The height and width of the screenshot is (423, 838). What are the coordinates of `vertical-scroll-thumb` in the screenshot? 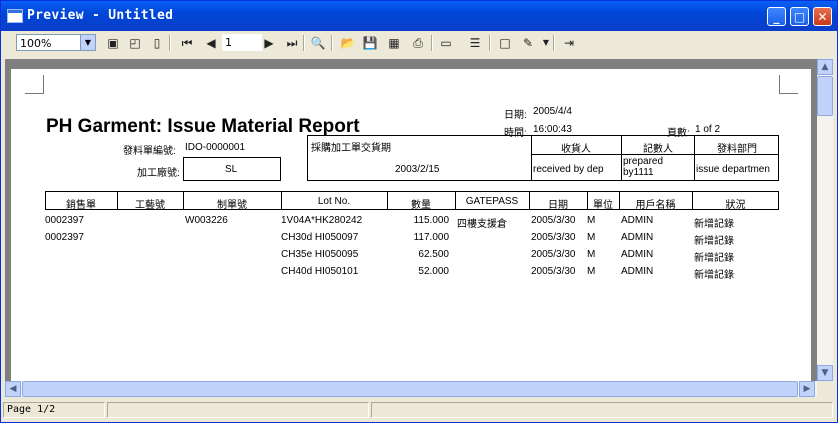 It's located at (825, 96).